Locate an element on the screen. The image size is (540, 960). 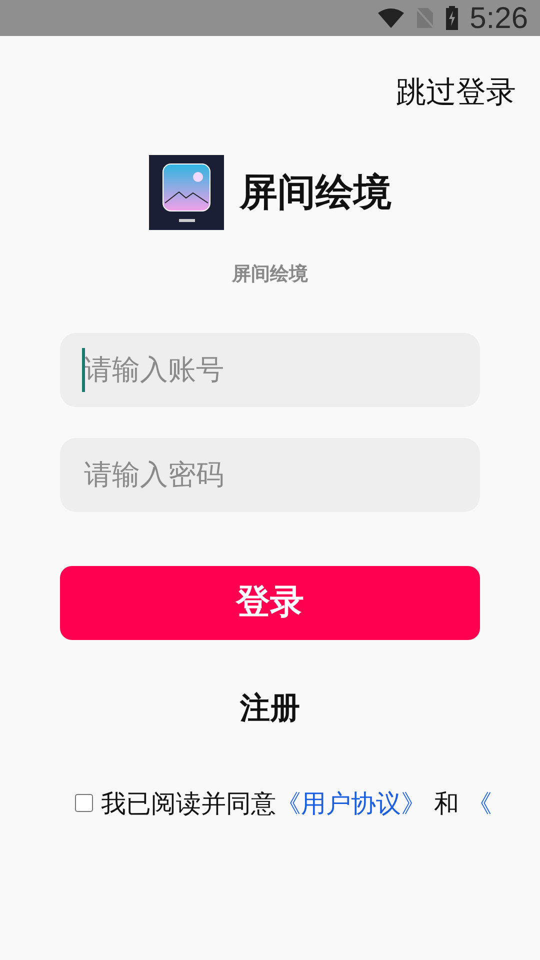
no-sim-icon is located at coordinates (425, 18).